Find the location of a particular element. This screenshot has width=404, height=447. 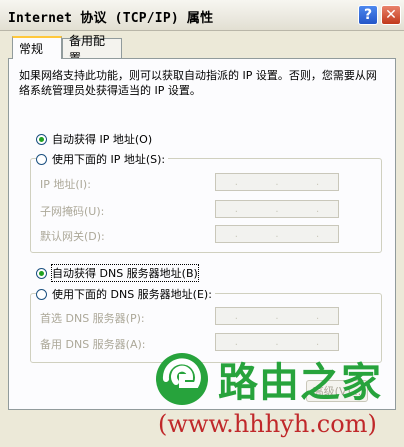

tab-general: 常规 is located at coordinates (37, 47).